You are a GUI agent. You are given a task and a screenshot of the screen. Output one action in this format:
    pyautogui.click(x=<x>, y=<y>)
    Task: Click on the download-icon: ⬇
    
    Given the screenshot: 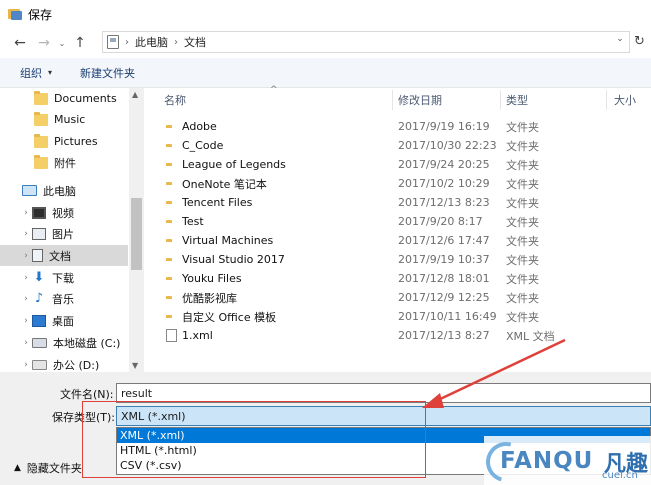 What is the action you would take?
    pyautogui.click(x=39, y=277)
    